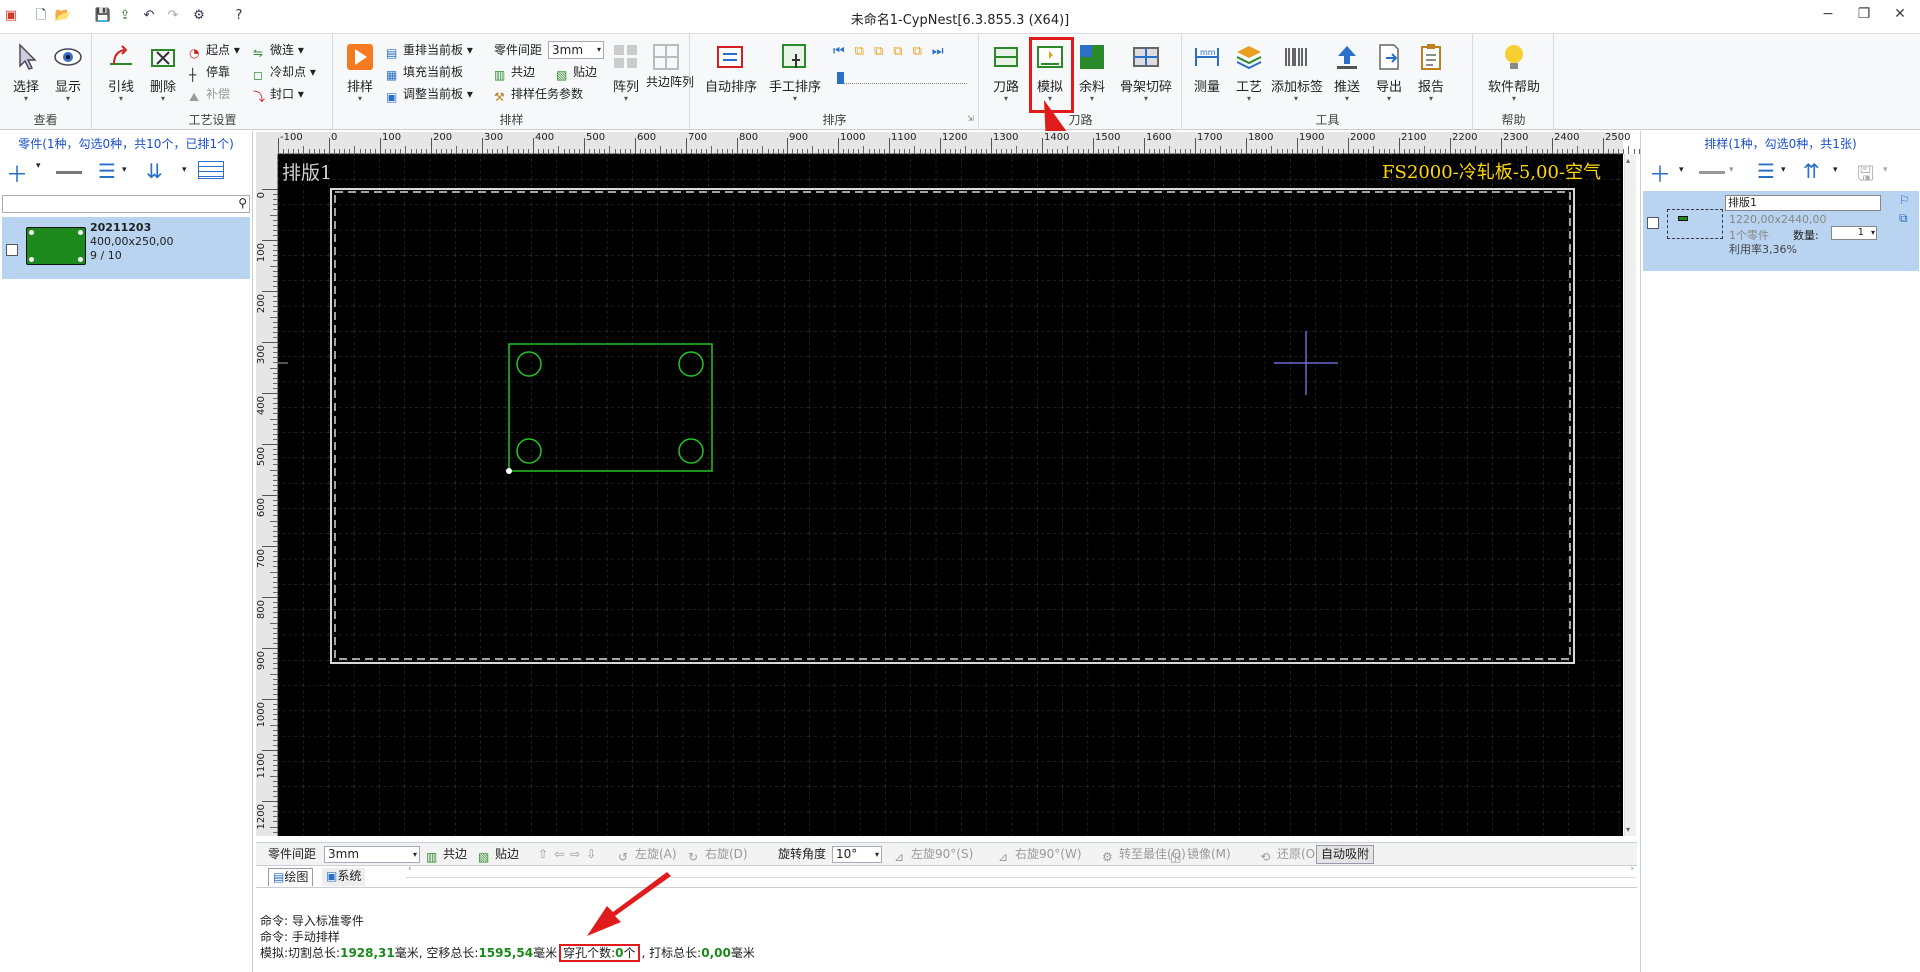 Image resolution: width=1920 pixels, height=972 pixels. Describe the element at coordinates (1040, 854) in the screenshot. I see `rotate-right-90-button: ⊿ 右旋90°(W)` at that location.